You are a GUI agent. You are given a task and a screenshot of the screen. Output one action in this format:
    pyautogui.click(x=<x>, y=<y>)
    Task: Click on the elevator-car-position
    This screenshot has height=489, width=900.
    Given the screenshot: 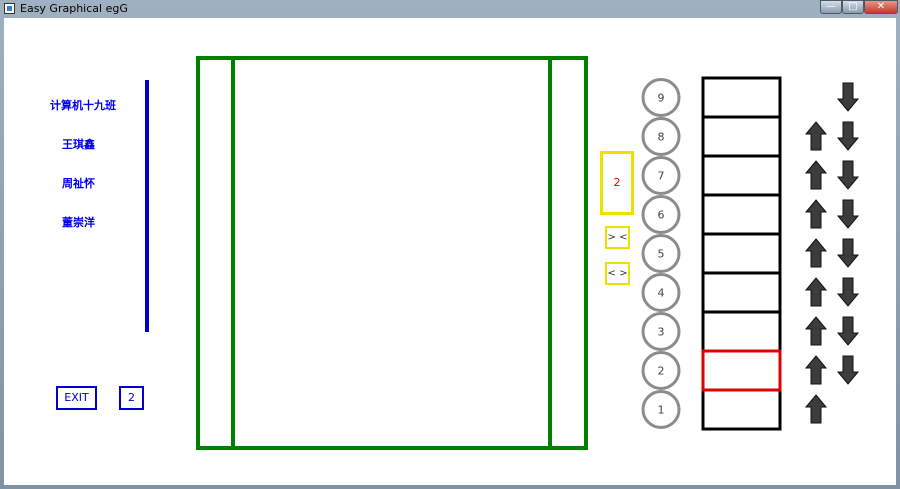 What is the action you would take?
    pyautogui.click(x=741, y=370)
    